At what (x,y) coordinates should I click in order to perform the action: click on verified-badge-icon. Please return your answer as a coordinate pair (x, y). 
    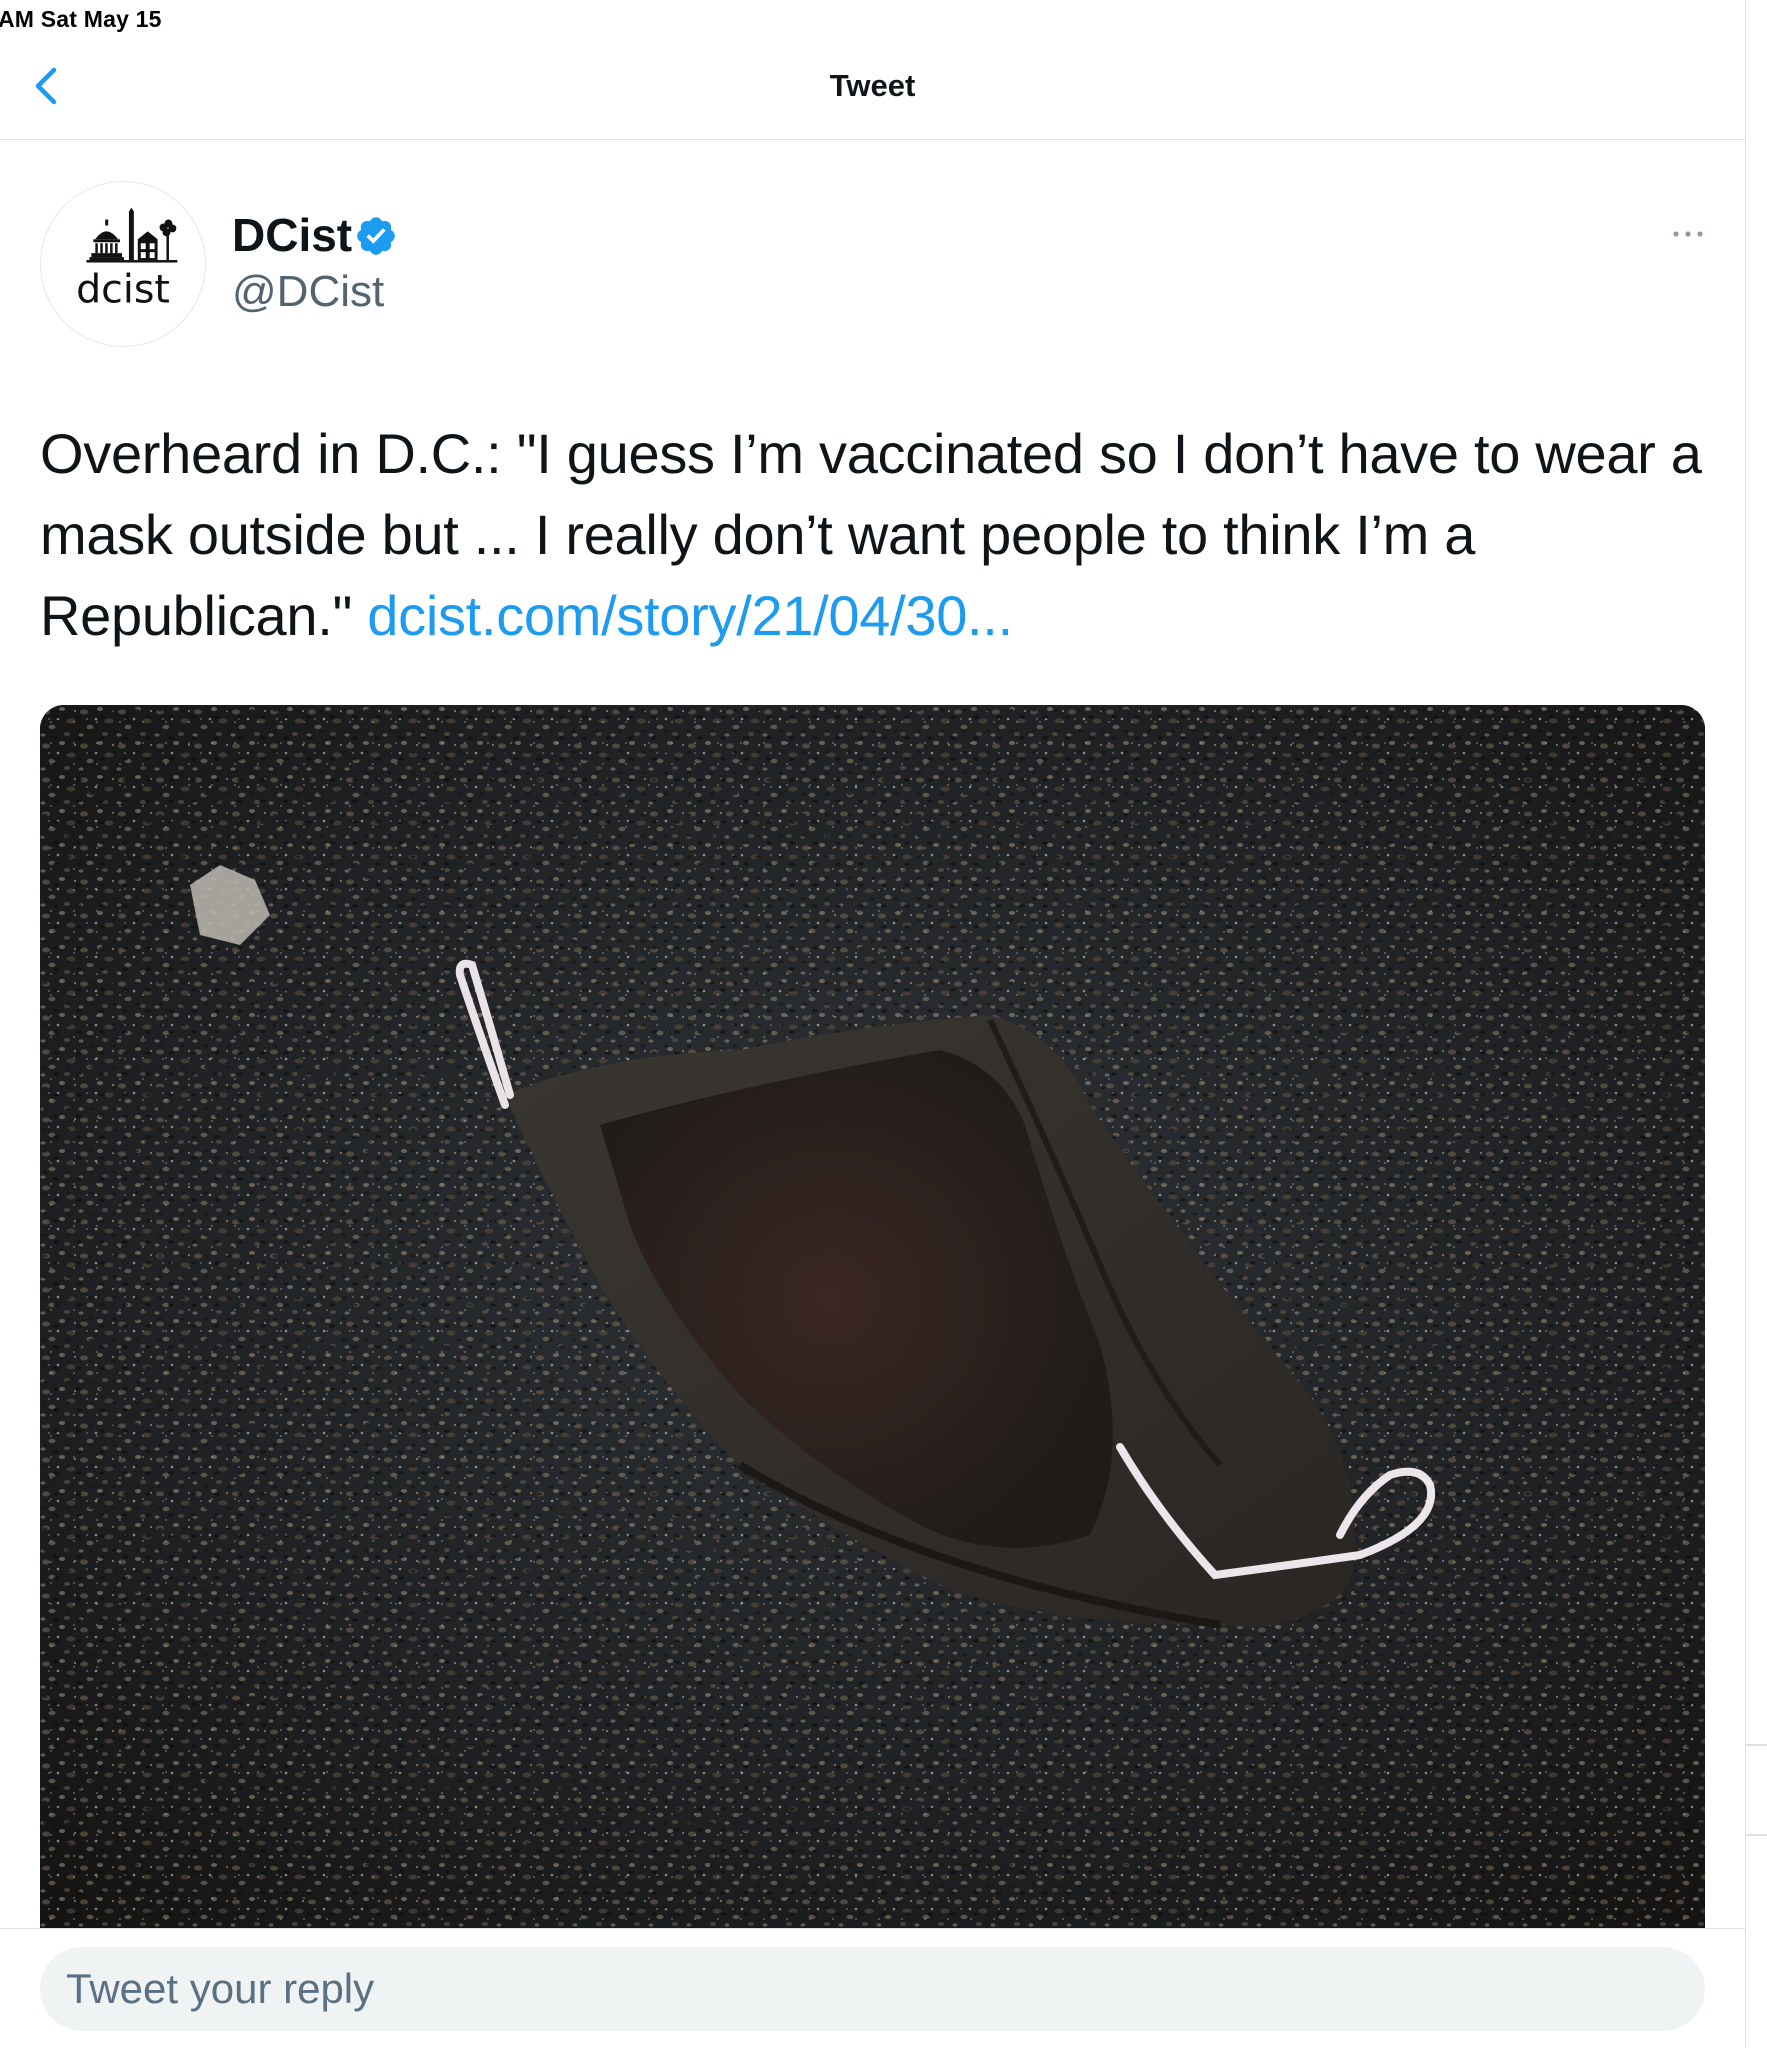
    Looking at the image, I should click on (376, 236).